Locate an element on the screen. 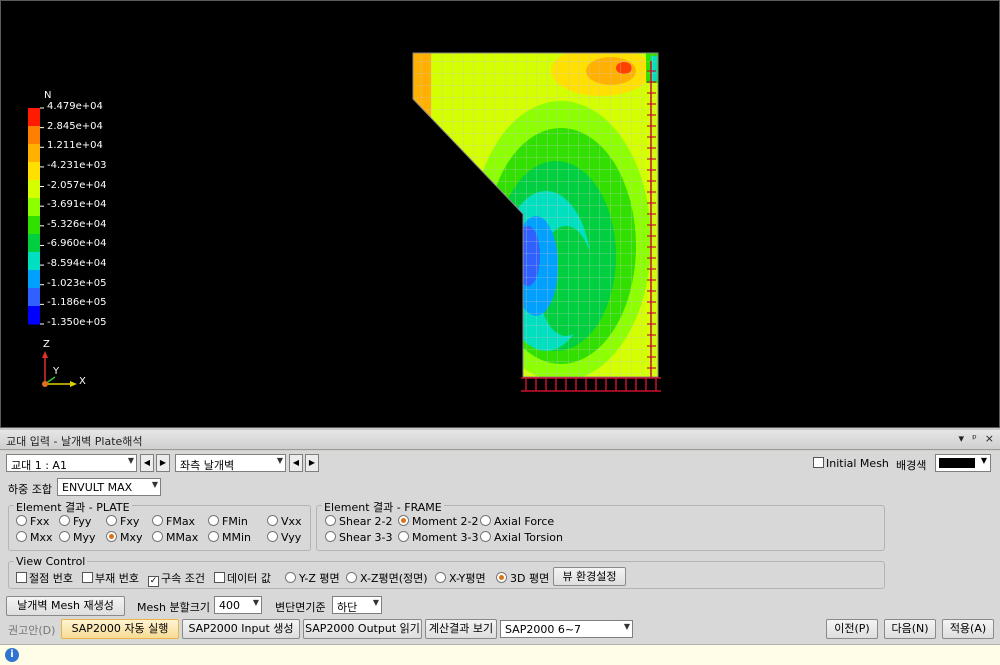 This screenshot has height=665, width=1000. radio-label: Mxx is located at coordinates (41, 537).